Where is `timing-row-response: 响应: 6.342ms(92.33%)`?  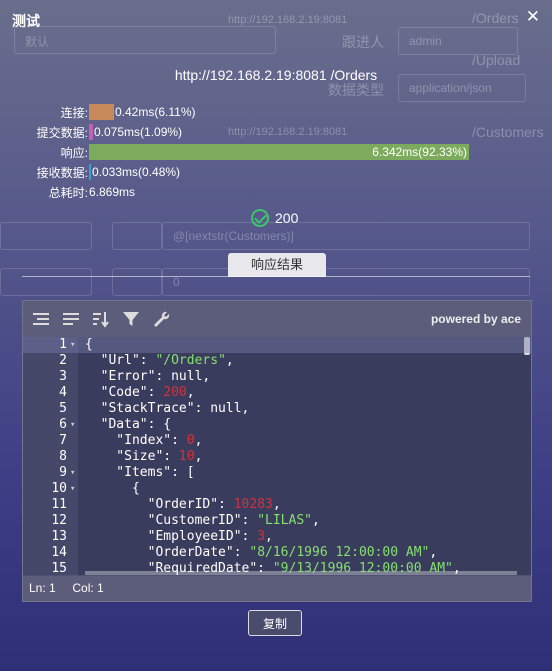 timing-row-response: 响应: 6.342ms(92.33%) is located at coordinates (276, 152).